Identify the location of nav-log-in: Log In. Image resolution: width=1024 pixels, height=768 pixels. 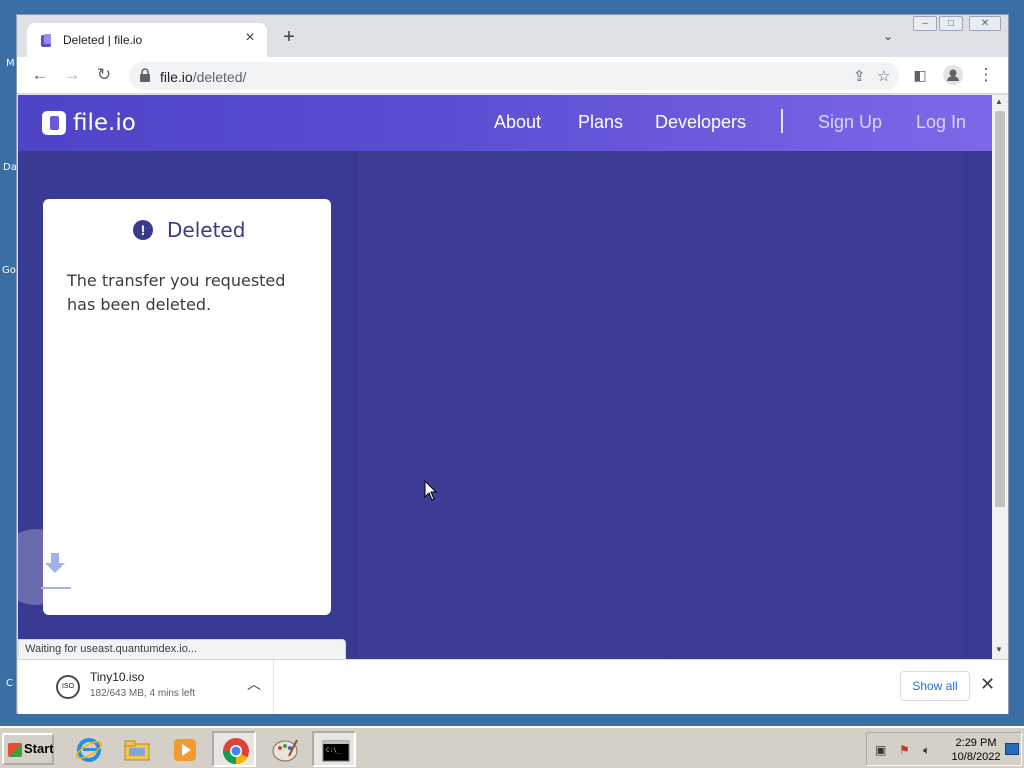
(941, 122).